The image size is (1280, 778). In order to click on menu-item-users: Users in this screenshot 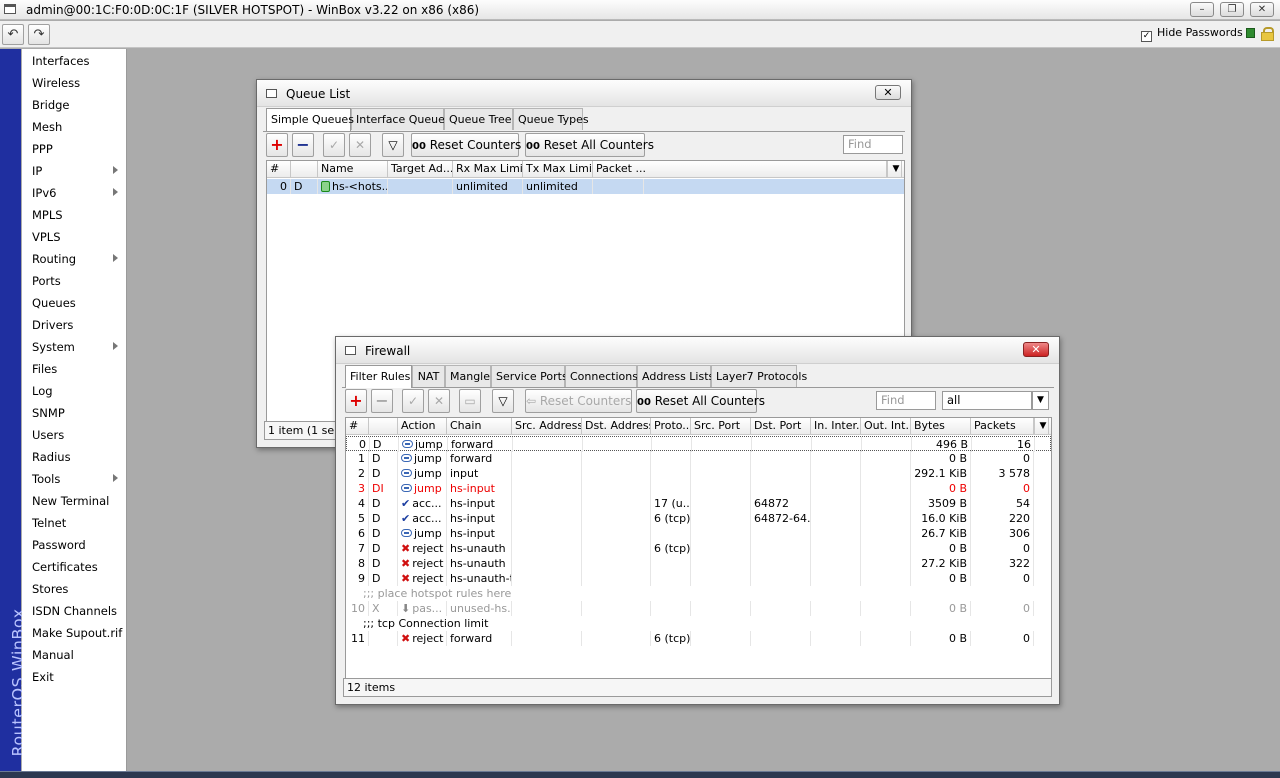, I will do `click(74, 435)`.